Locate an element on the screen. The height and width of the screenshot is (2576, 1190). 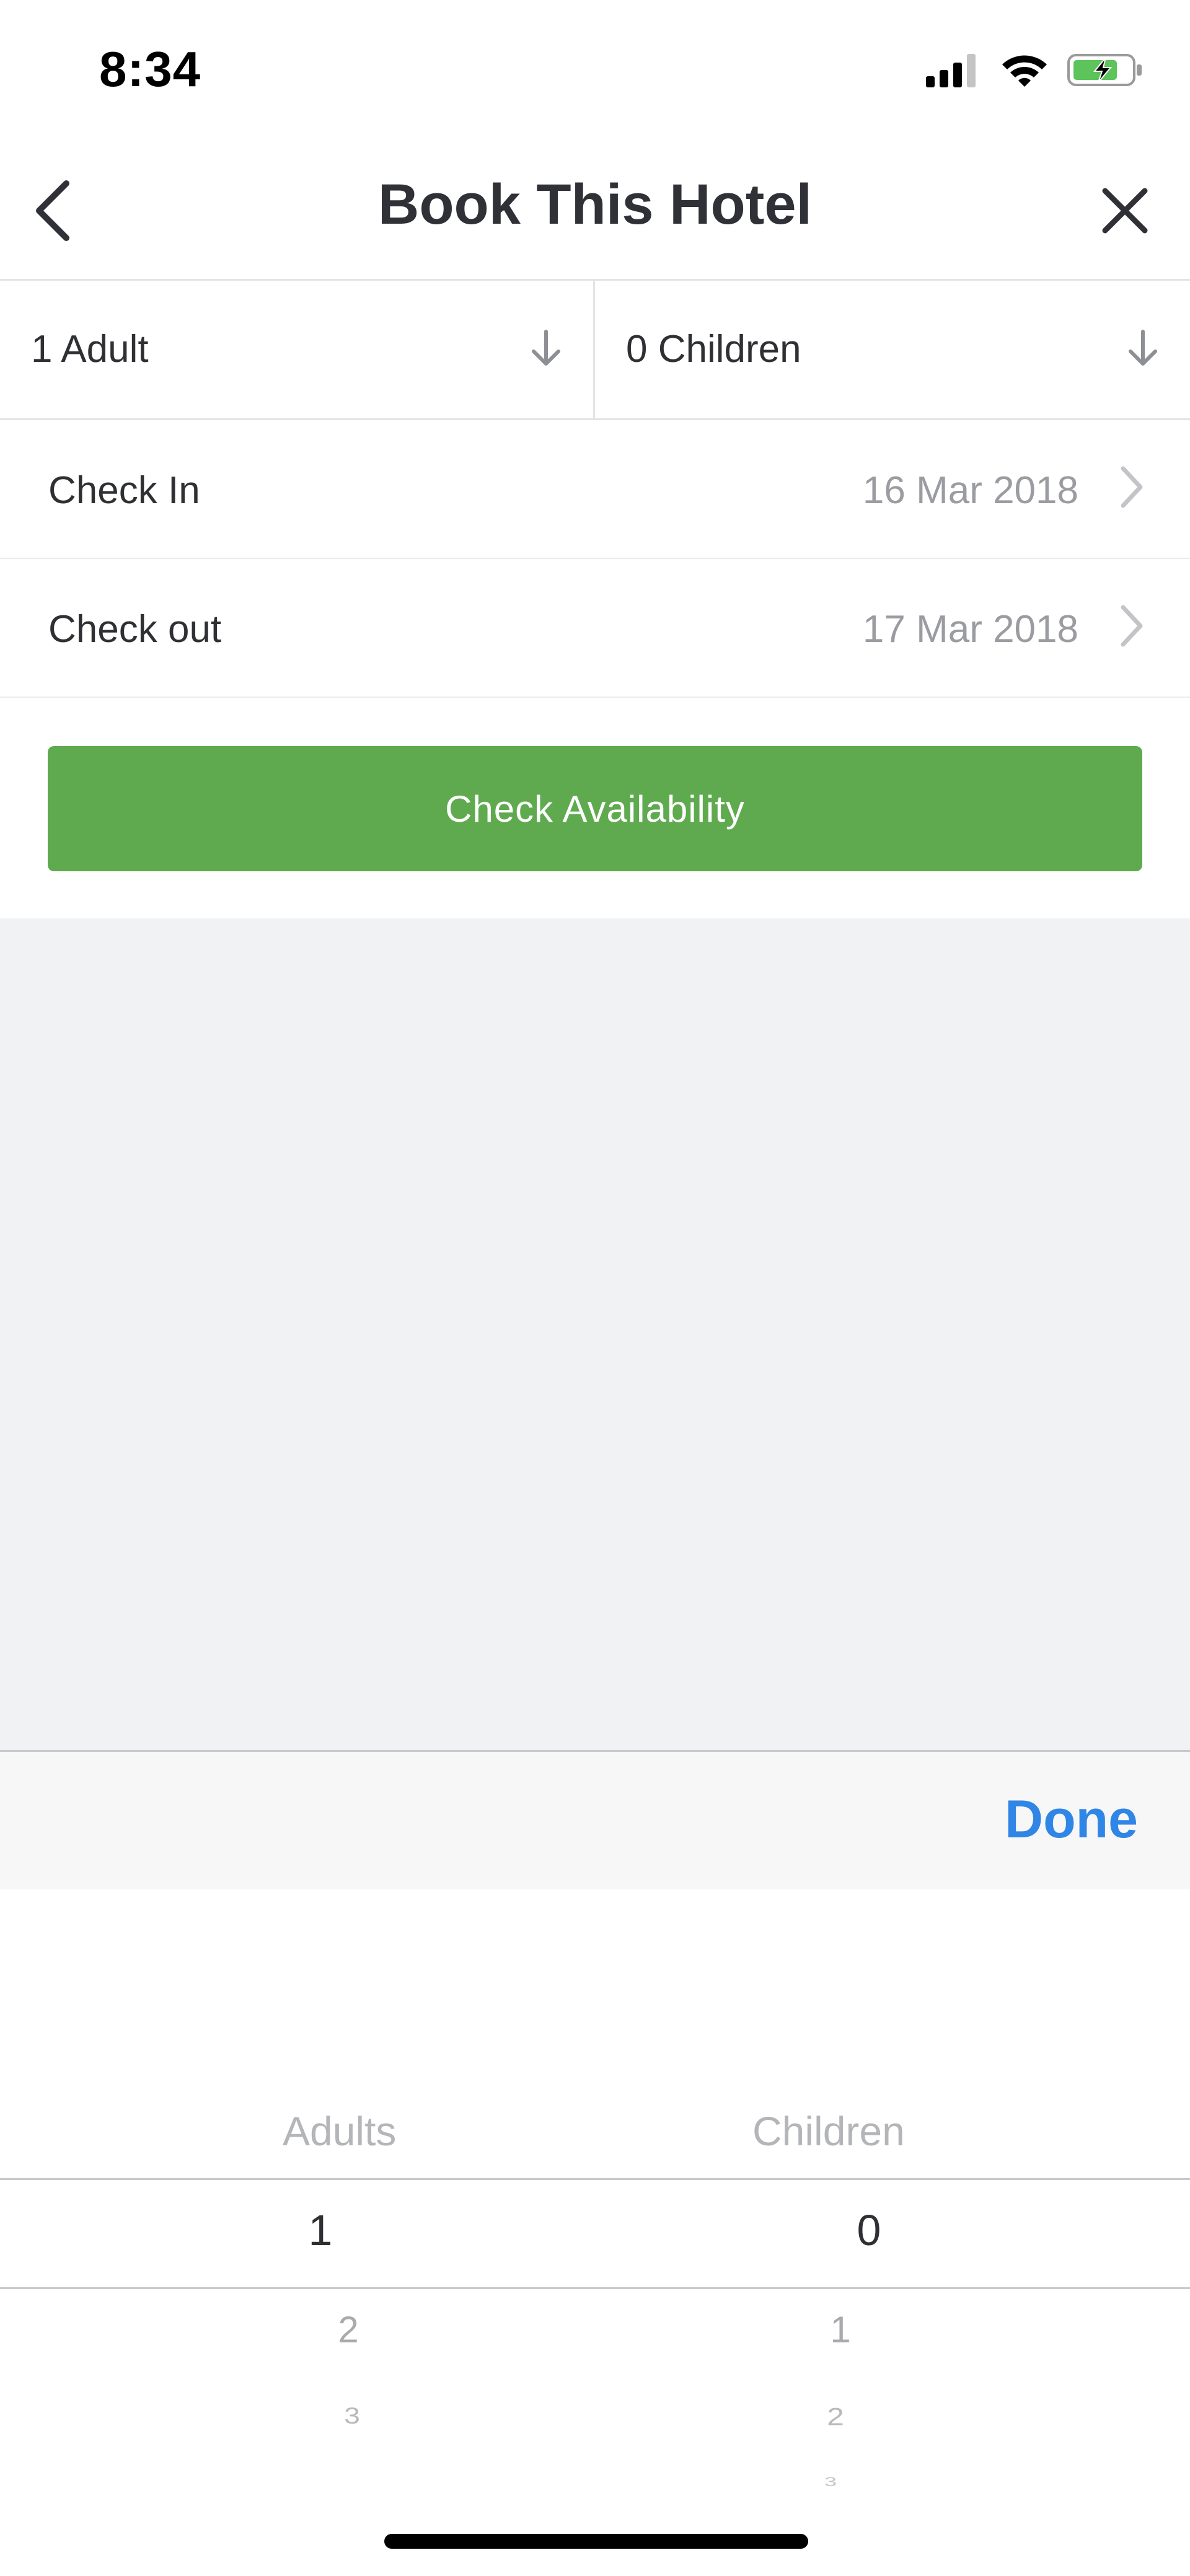
picker-children-option: 3 is located at coordinates (830, 2482).